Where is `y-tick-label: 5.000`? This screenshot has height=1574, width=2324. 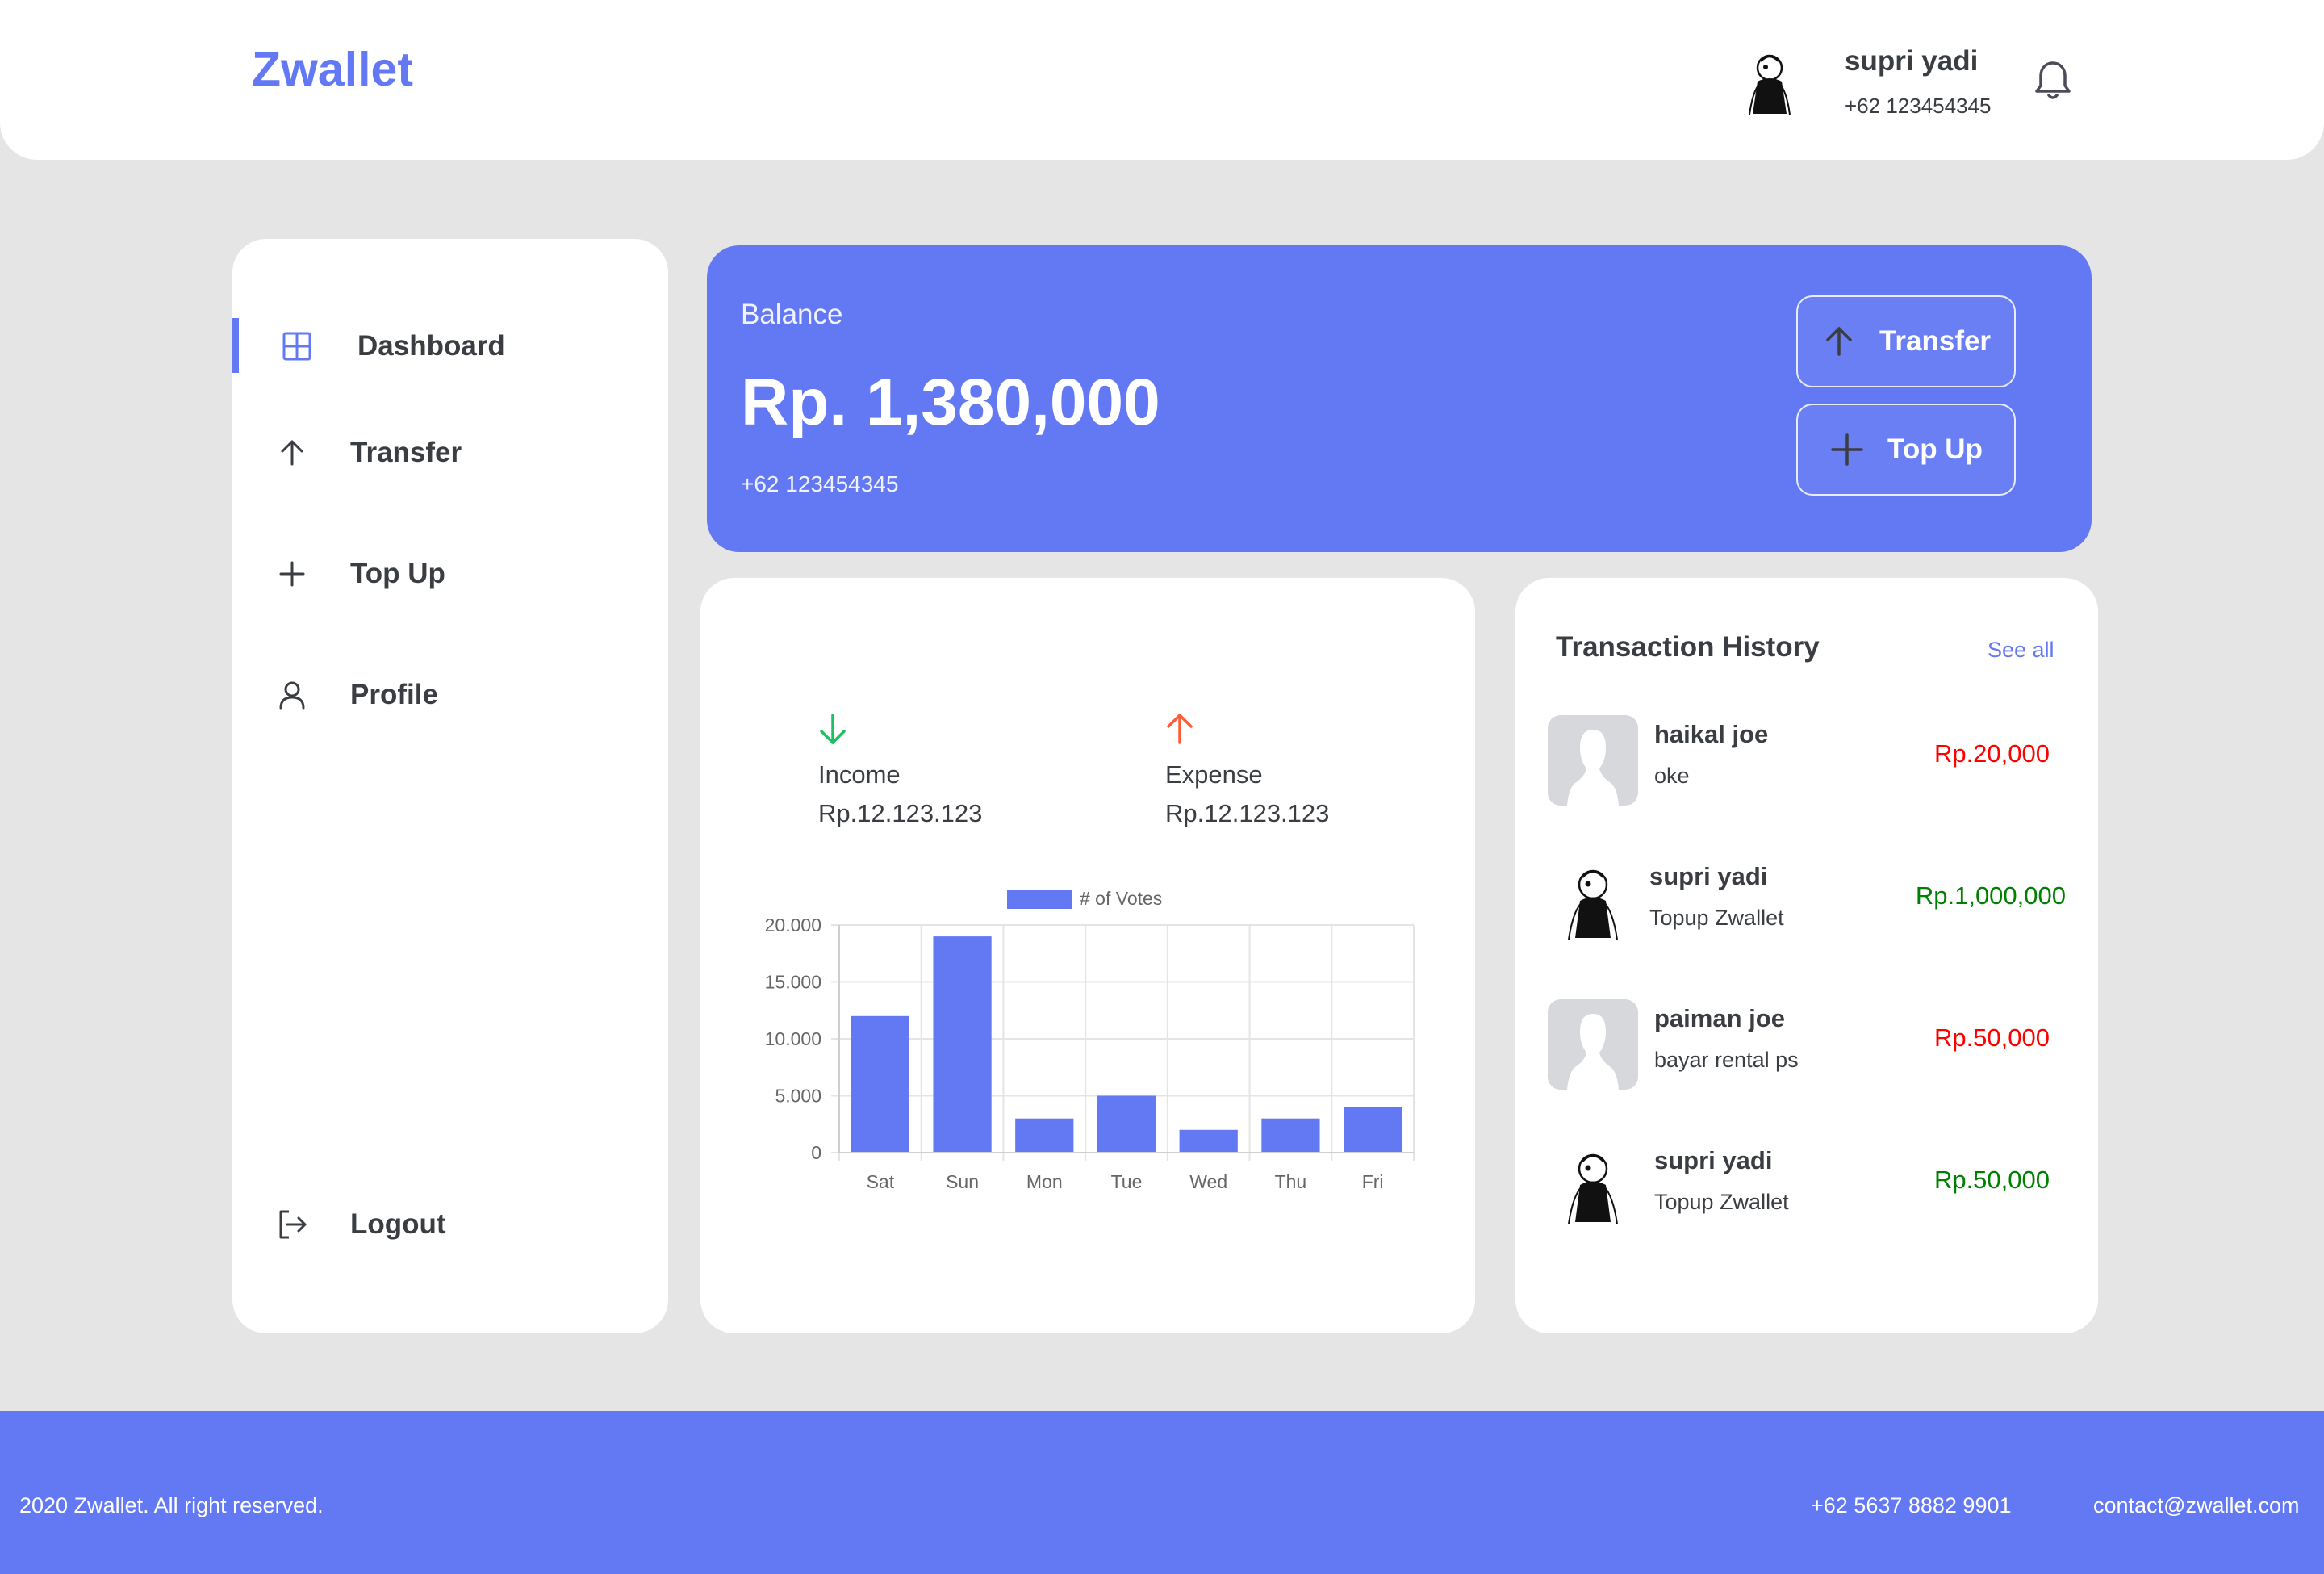 y-tick-label: 5.000 is located at coordinates (798, 1096).